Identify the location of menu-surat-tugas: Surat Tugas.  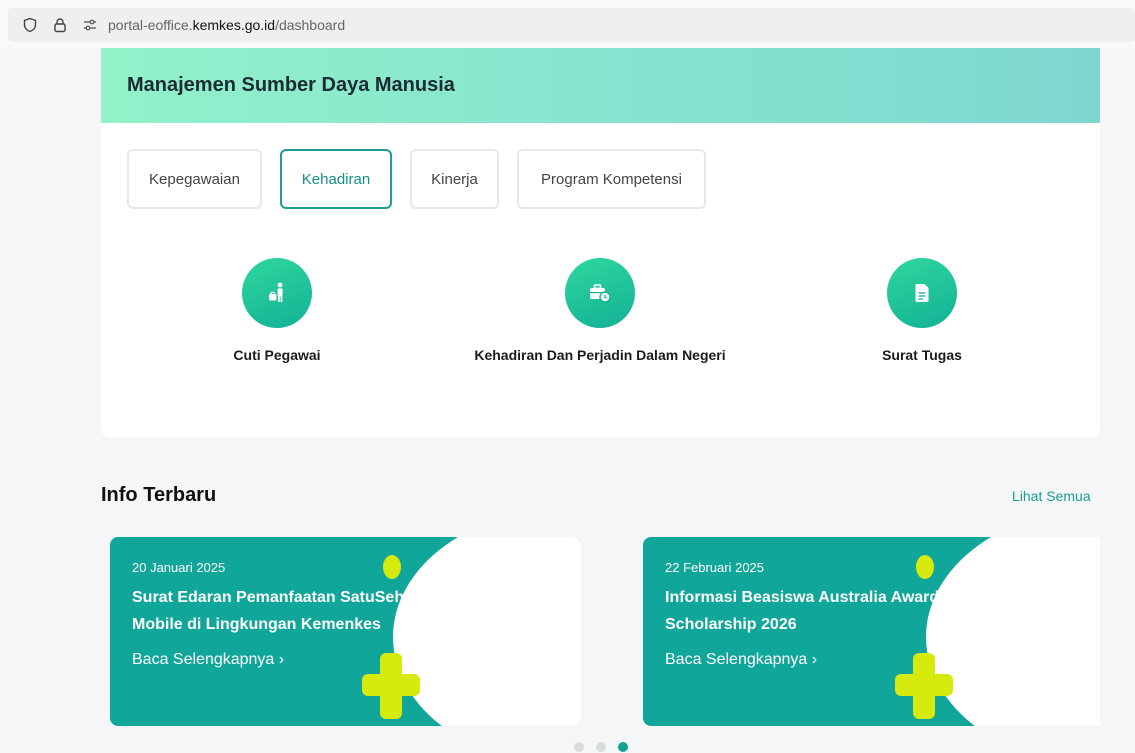
(922, 312).